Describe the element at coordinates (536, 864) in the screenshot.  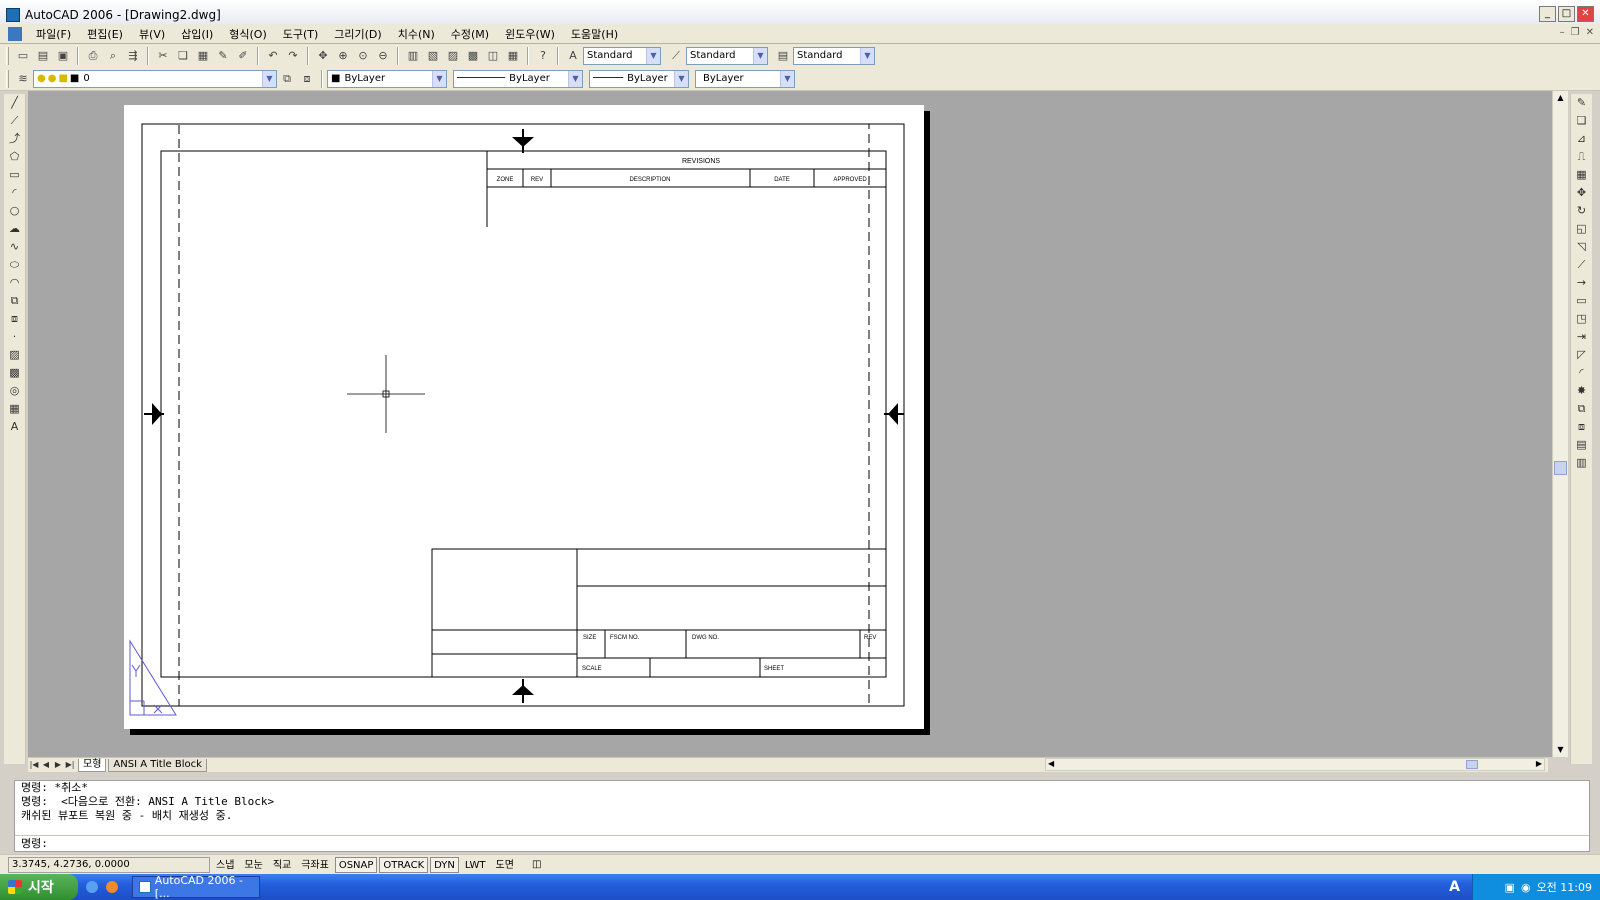
I see `maximize-viewport-icon: ◫` at that location.